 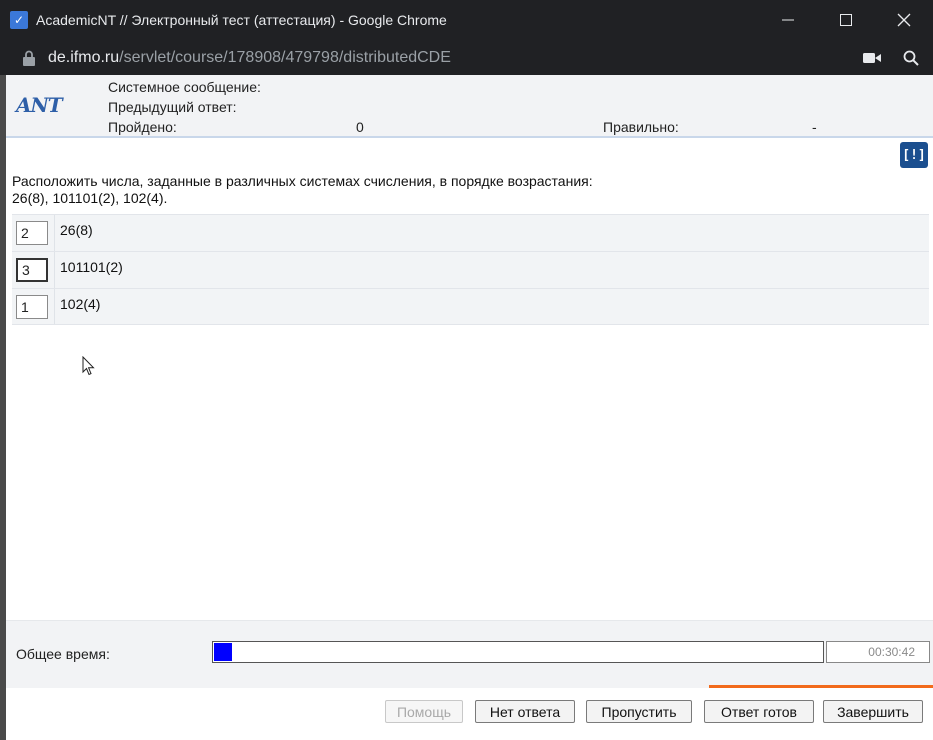 I want to click on maximize-icon, so click(x=846, y=20).